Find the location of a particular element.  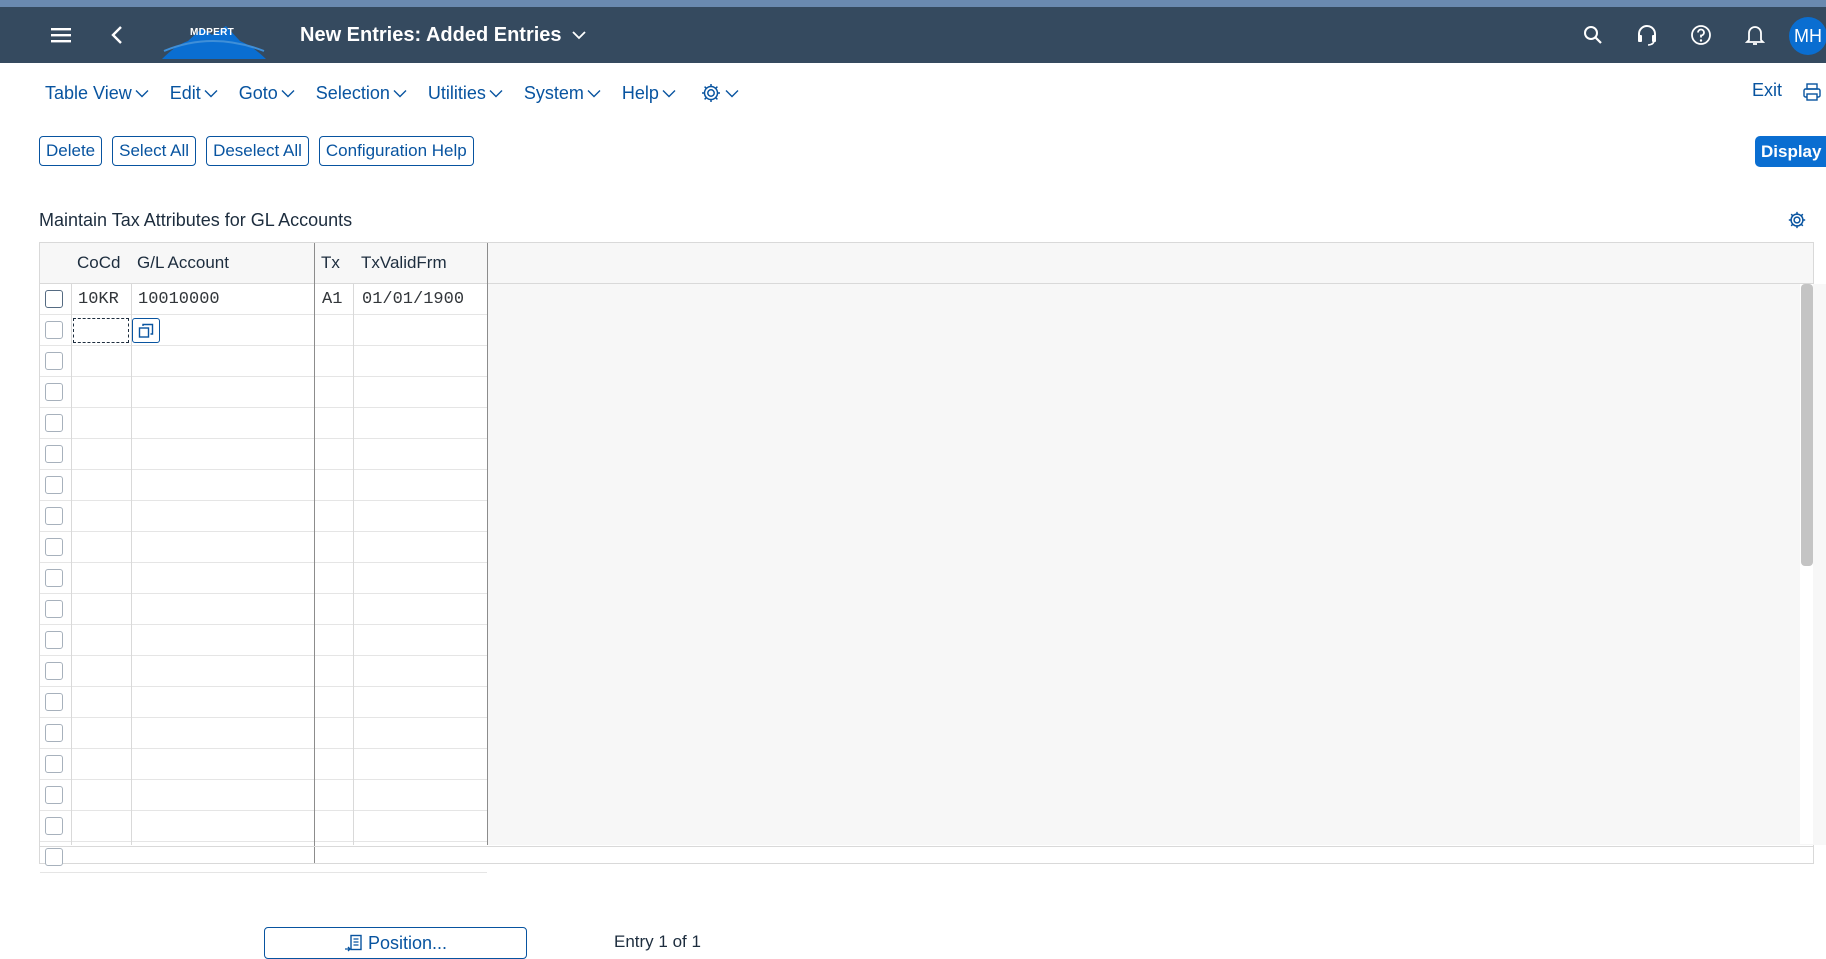

menu-settings is located at coordinates (718, 93).